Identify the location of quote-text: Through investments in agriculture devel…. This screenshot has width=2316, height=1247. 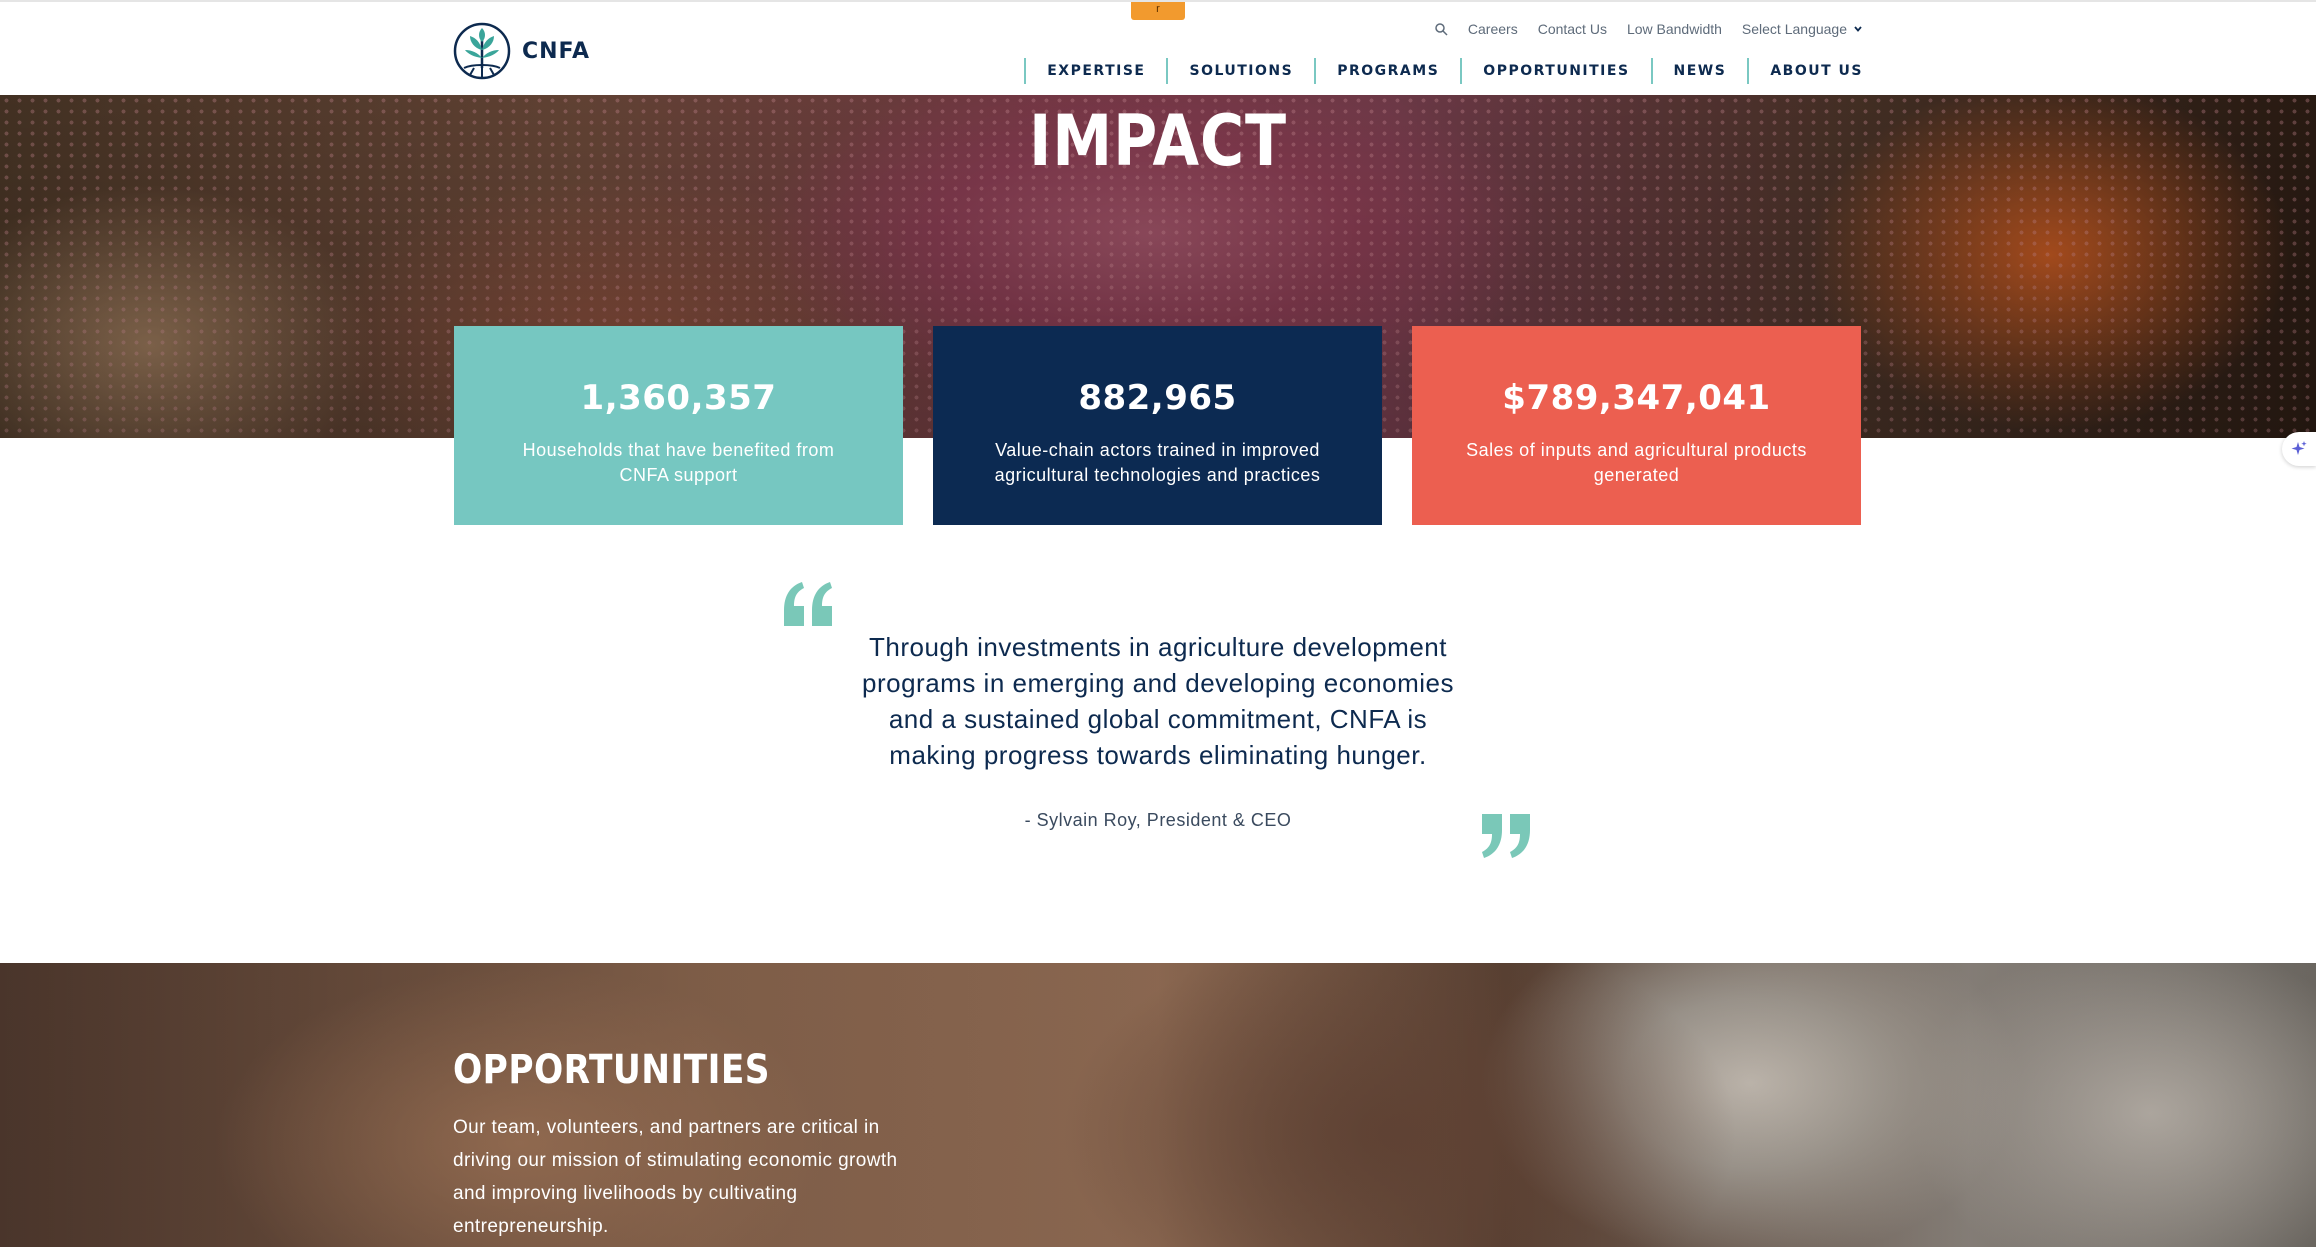
(1158, 701).